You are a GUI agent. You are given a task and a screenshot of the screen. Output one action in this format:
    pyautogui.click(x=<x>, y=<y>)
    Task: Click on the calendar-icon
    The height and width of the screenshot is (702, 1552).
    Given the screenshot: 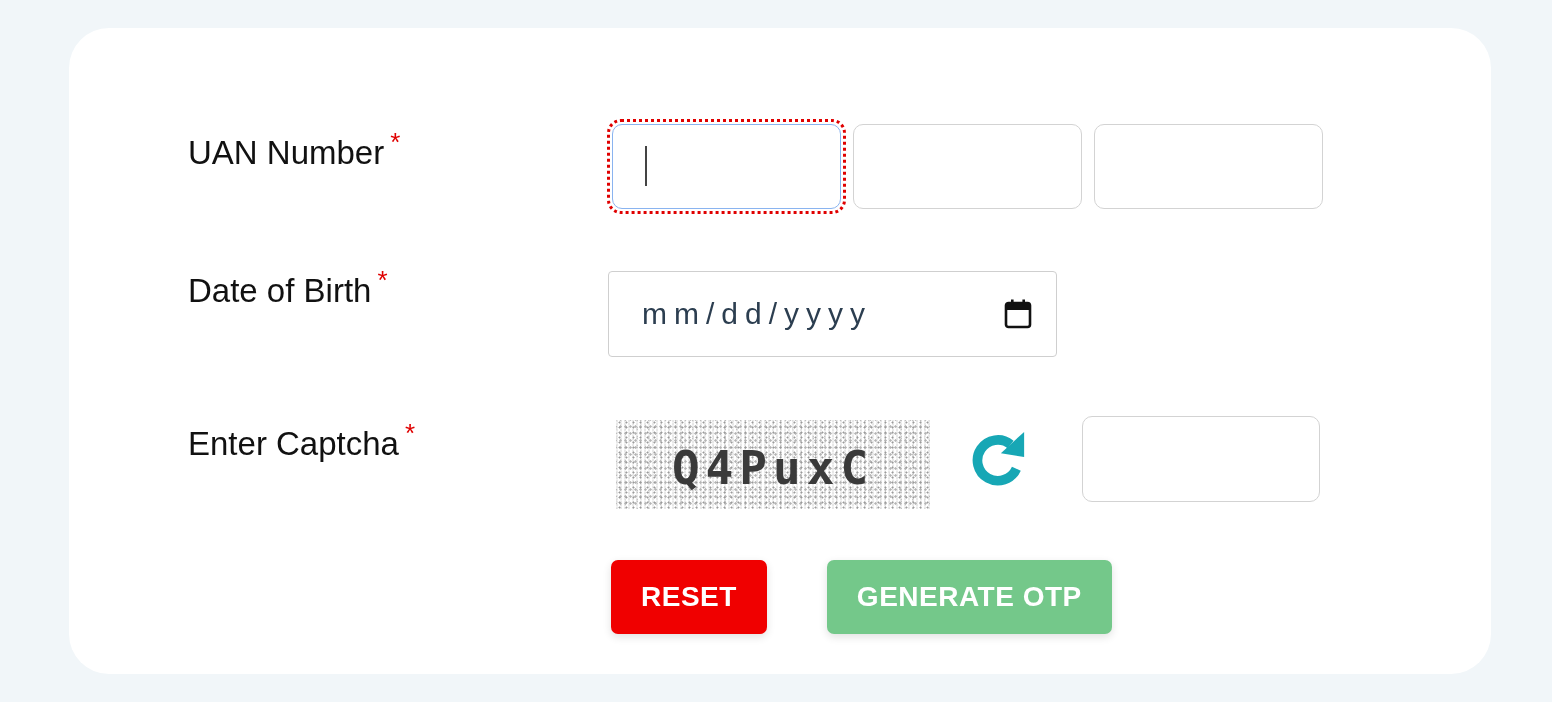 What is the action you would take?
    pyautogui.click(x=1018, y=314)
    